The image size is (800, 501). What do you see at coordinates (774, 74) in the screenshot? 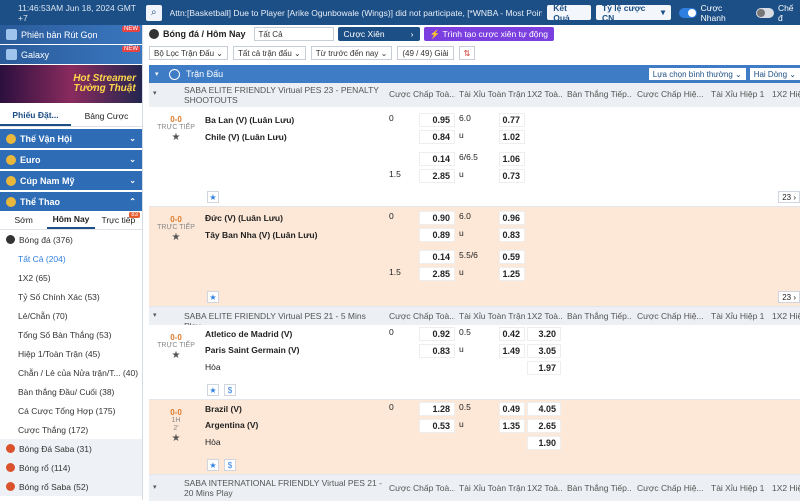
I see `view-mode-select: Hai Dòng ⌄` at bounding box center [774, 74].